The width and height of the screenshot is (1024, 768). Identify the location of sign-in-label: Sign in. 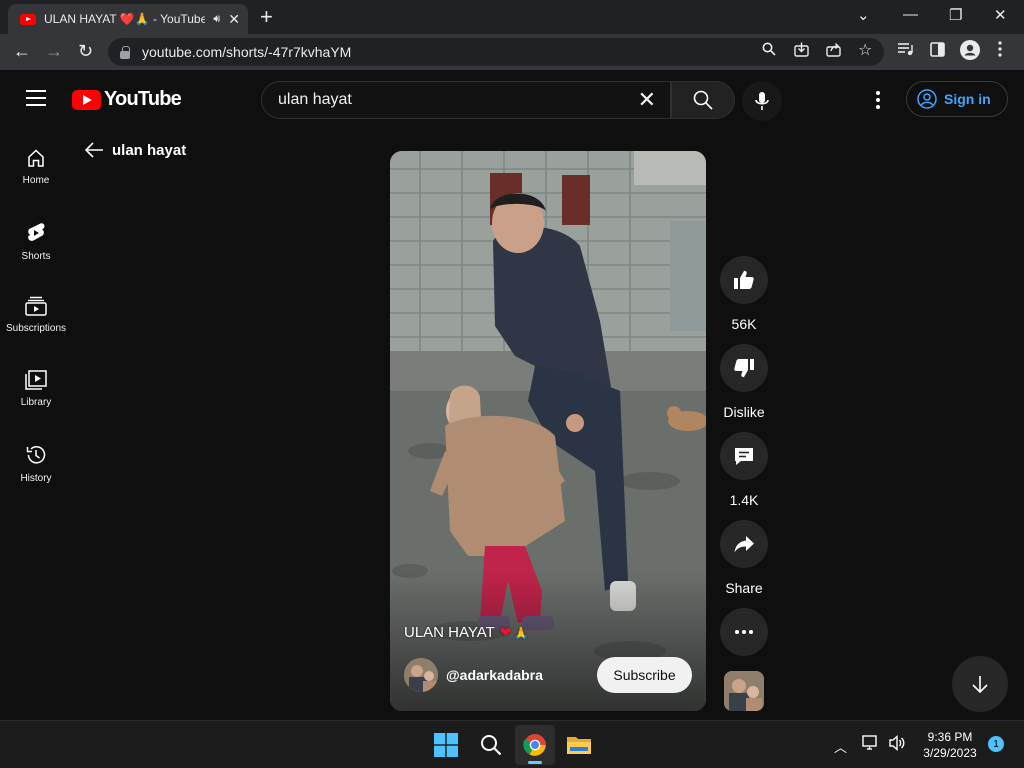
(967, 99).